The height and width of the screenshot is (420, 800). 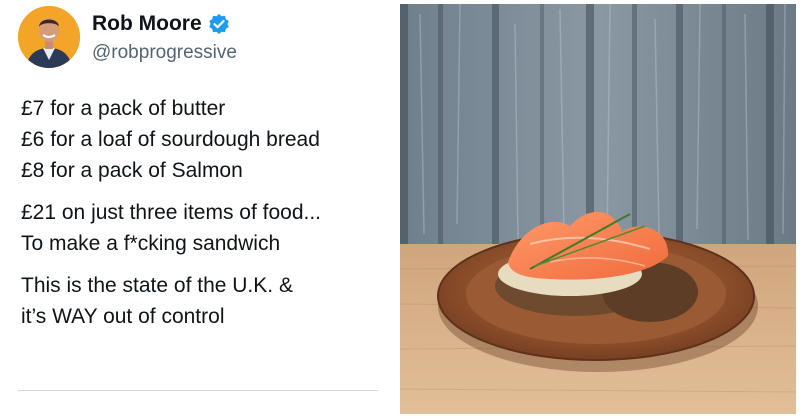 What do you see at coordinates (123, 108) in the screenshot?
I see `tweet-line: £7 for a pack of butter` at bounding box center [123, 108].